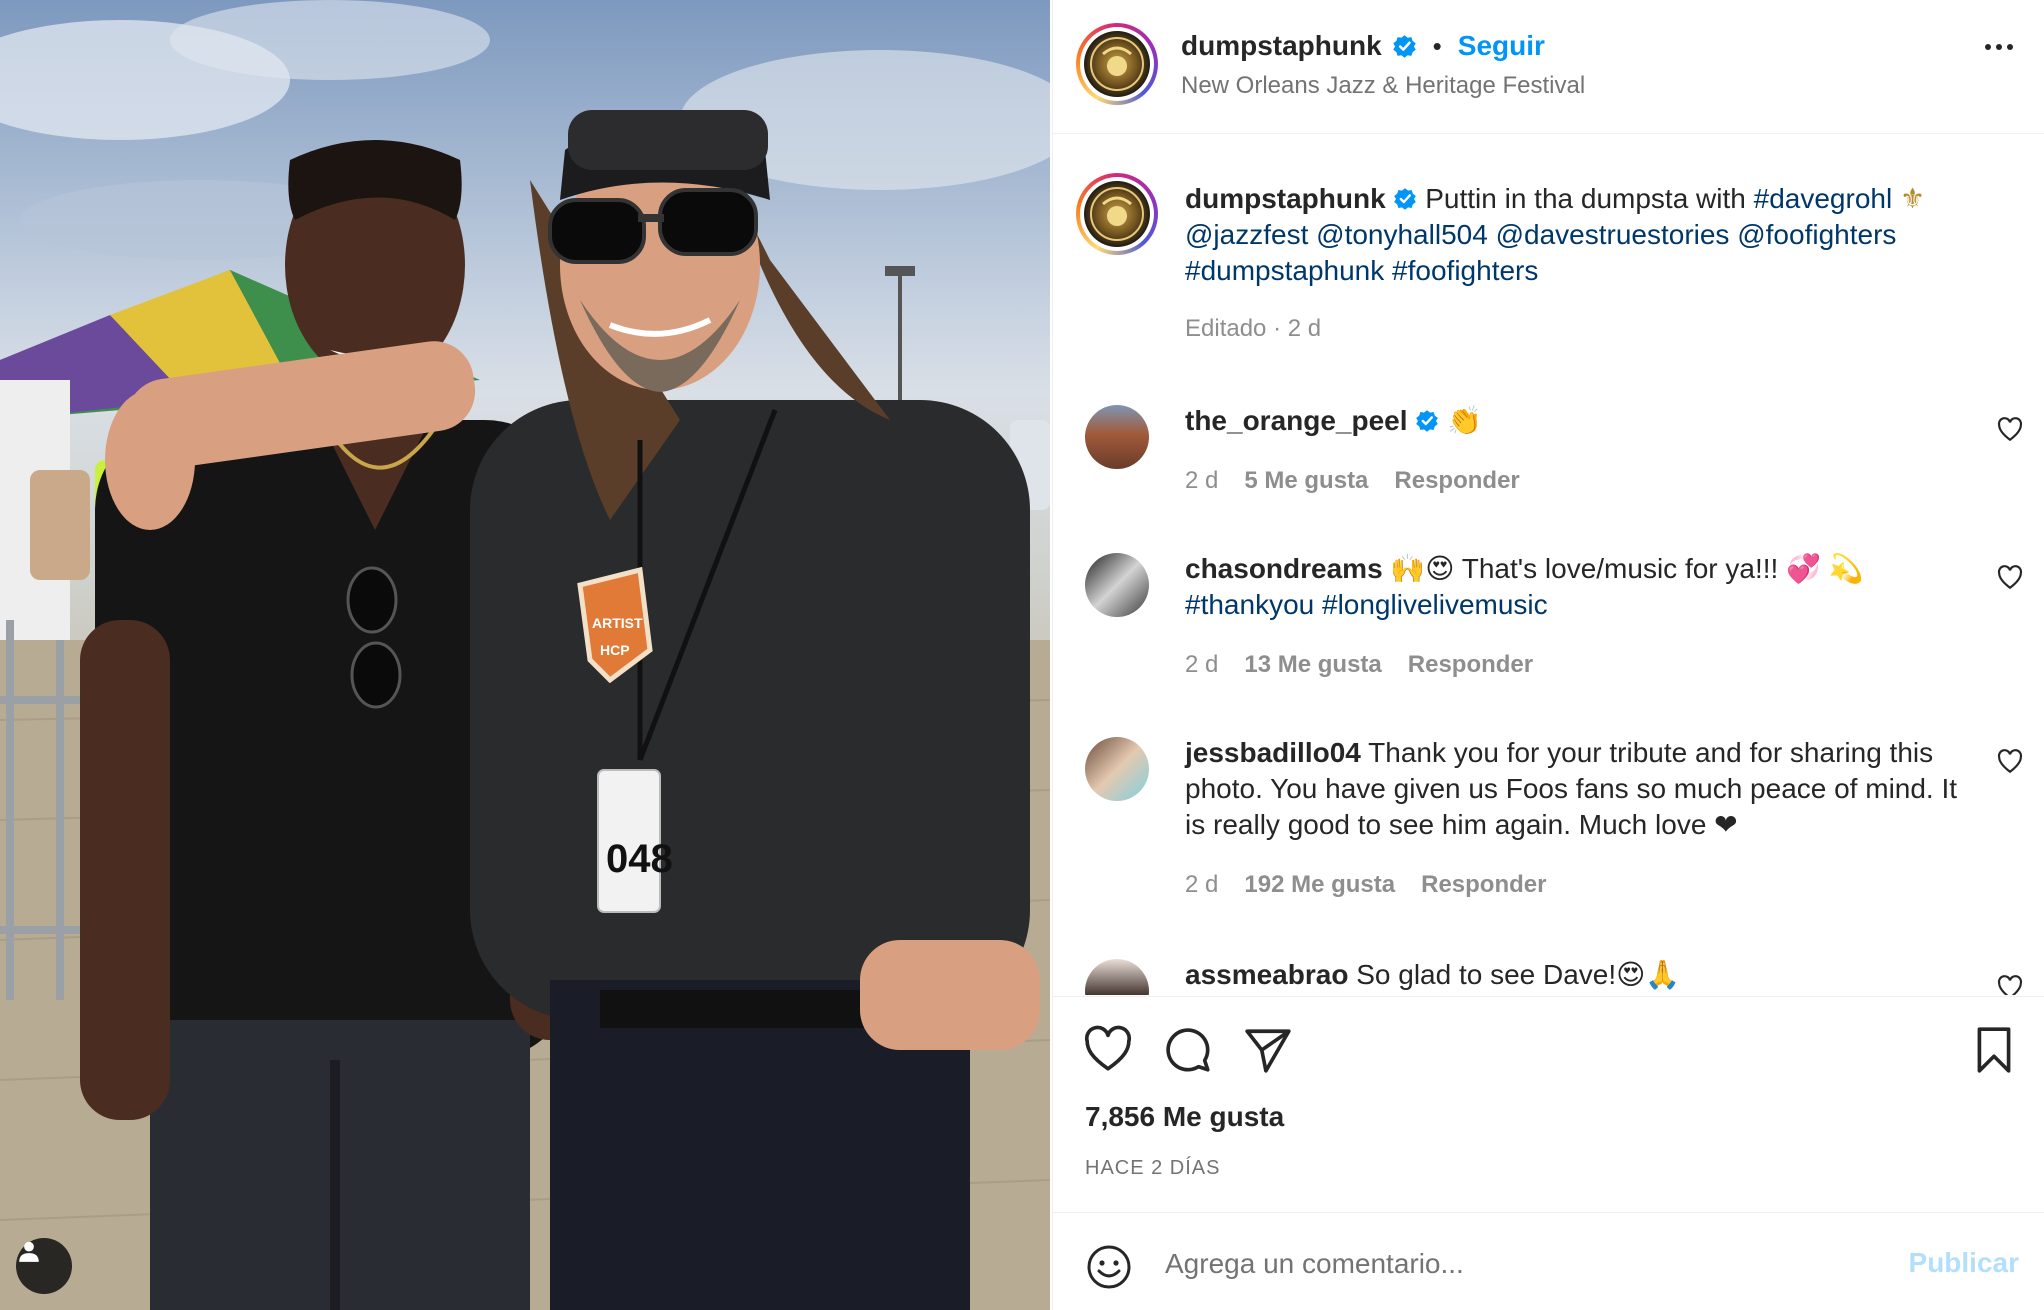 The height and width of the screenshot is (1310, 2044). I want to click on comment-meta: 2 d 13 Me gusta Responder, so click(1359, 665).